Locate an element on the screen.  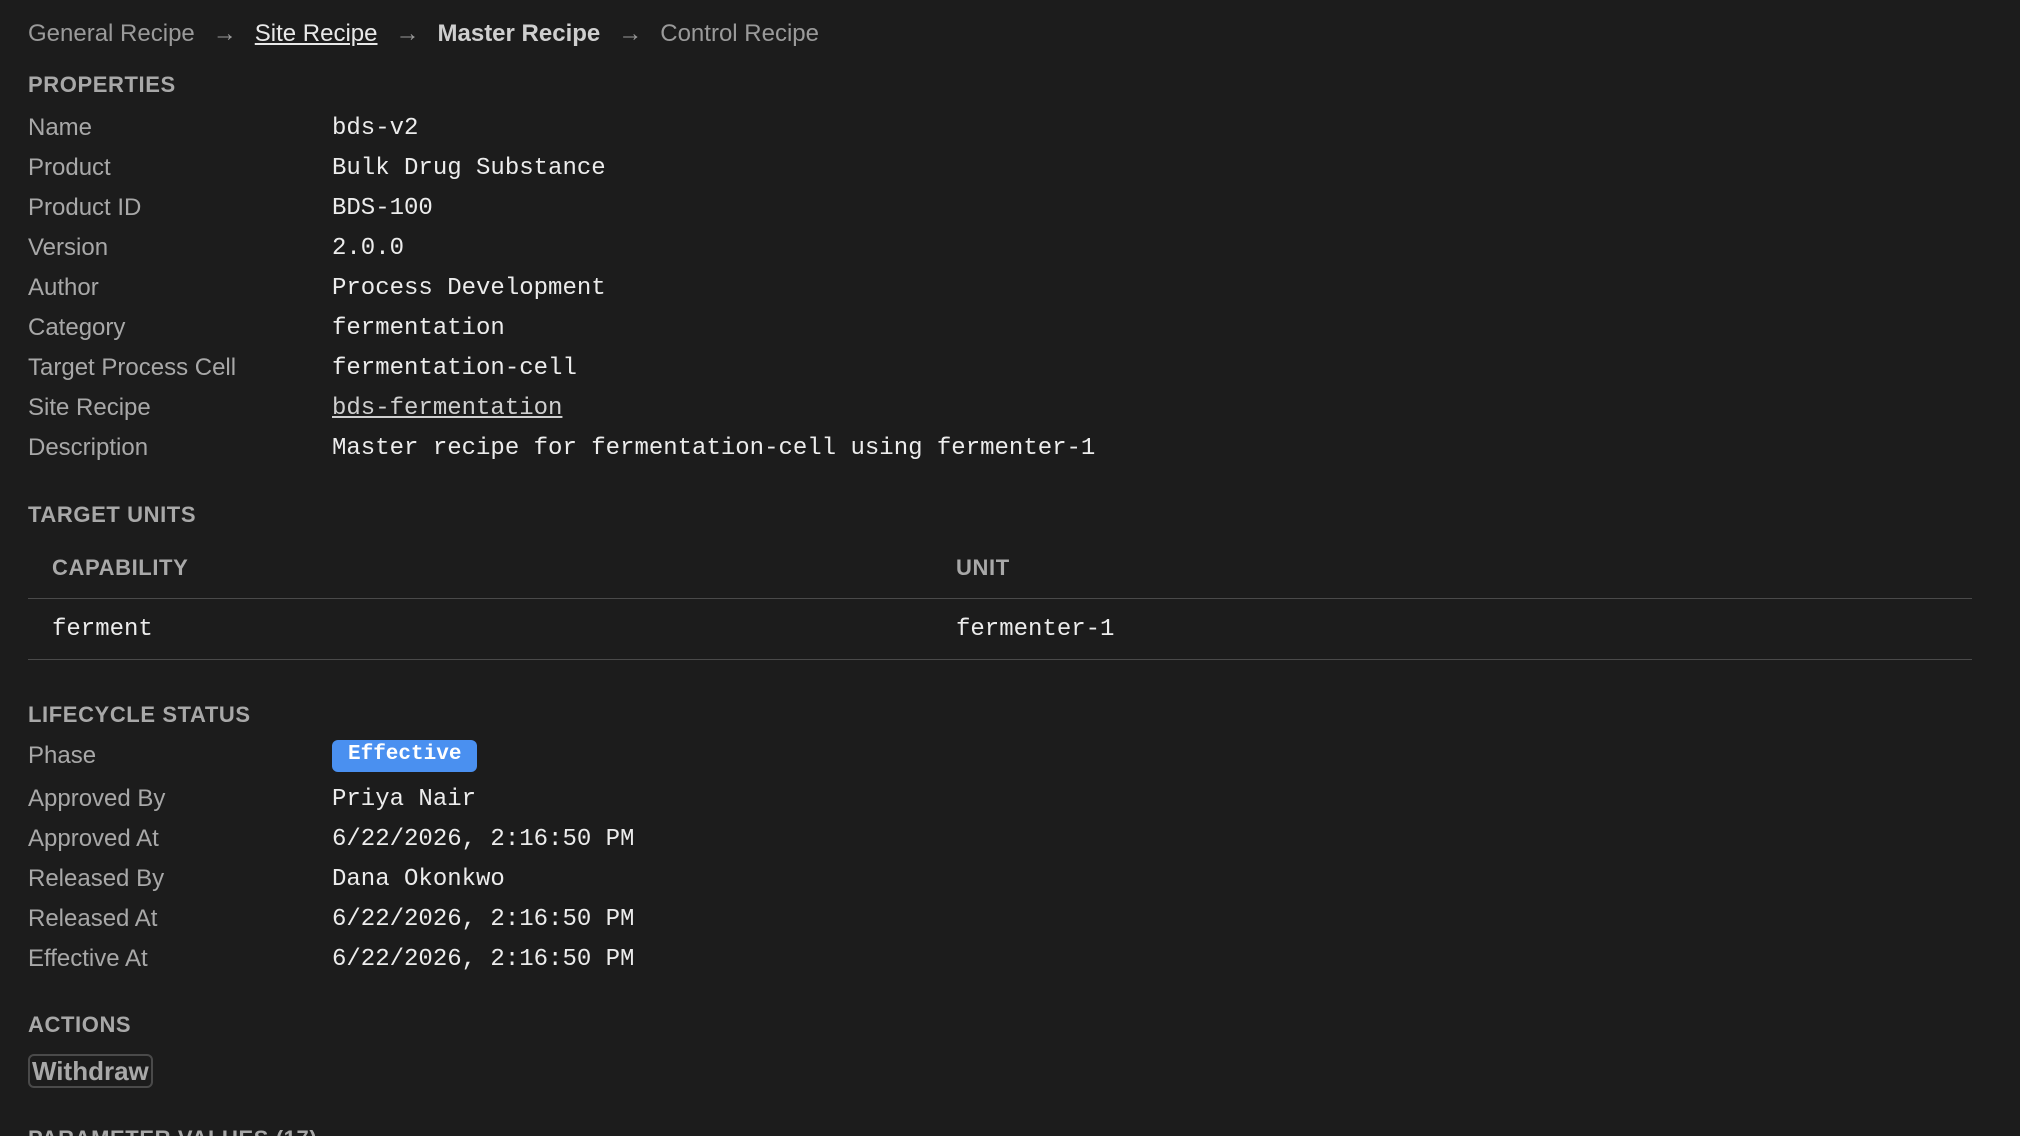
property-key: Name is located at coordinates (60, 127).